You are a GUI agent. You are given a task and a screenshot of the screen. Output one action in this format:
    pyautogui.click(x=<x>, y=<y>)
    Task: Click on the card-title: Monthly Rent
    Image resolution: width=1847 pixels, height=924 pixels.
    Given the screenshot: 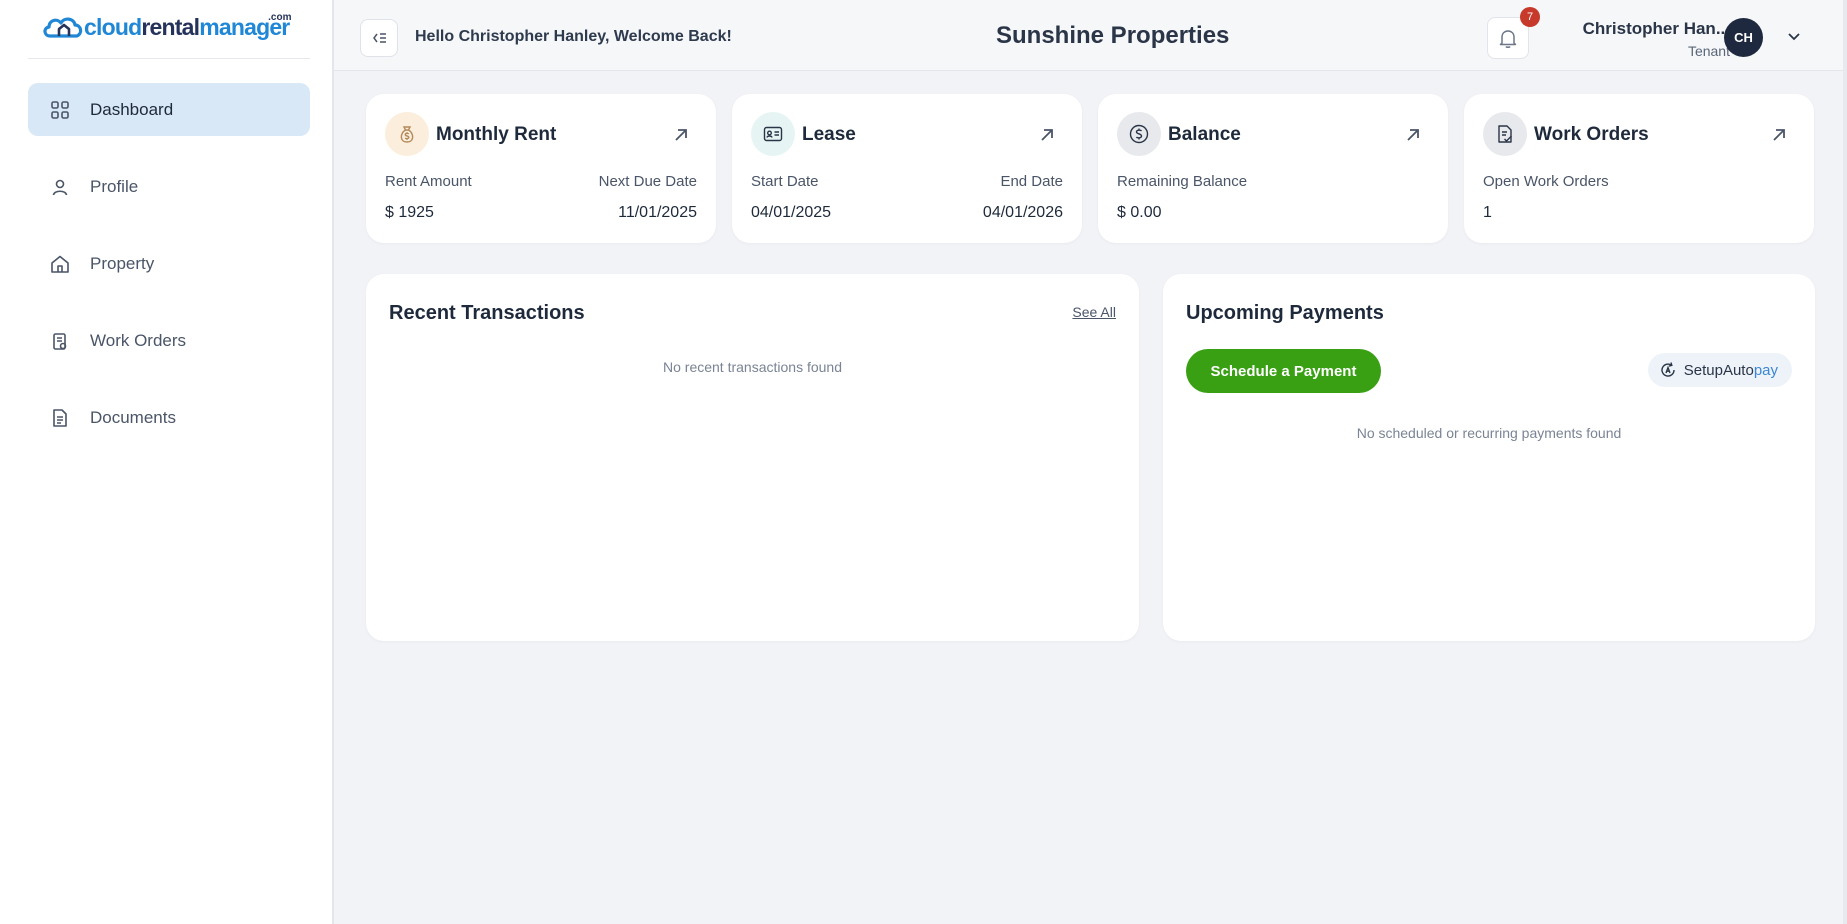 What is the action you would take?
    pyautogui.click(x=496, y=134)
    